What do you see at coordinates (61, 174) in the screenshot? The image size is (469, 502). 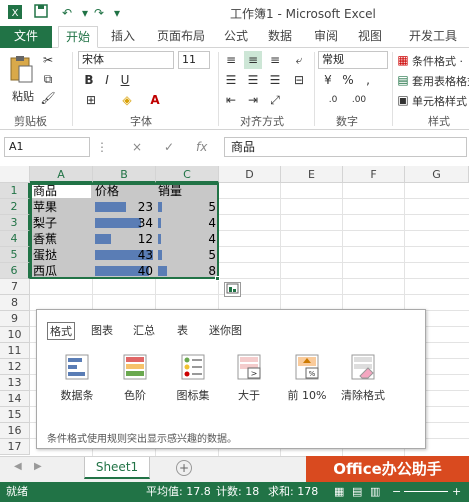 I see `column-header: A` at bounding box center [61, 174].